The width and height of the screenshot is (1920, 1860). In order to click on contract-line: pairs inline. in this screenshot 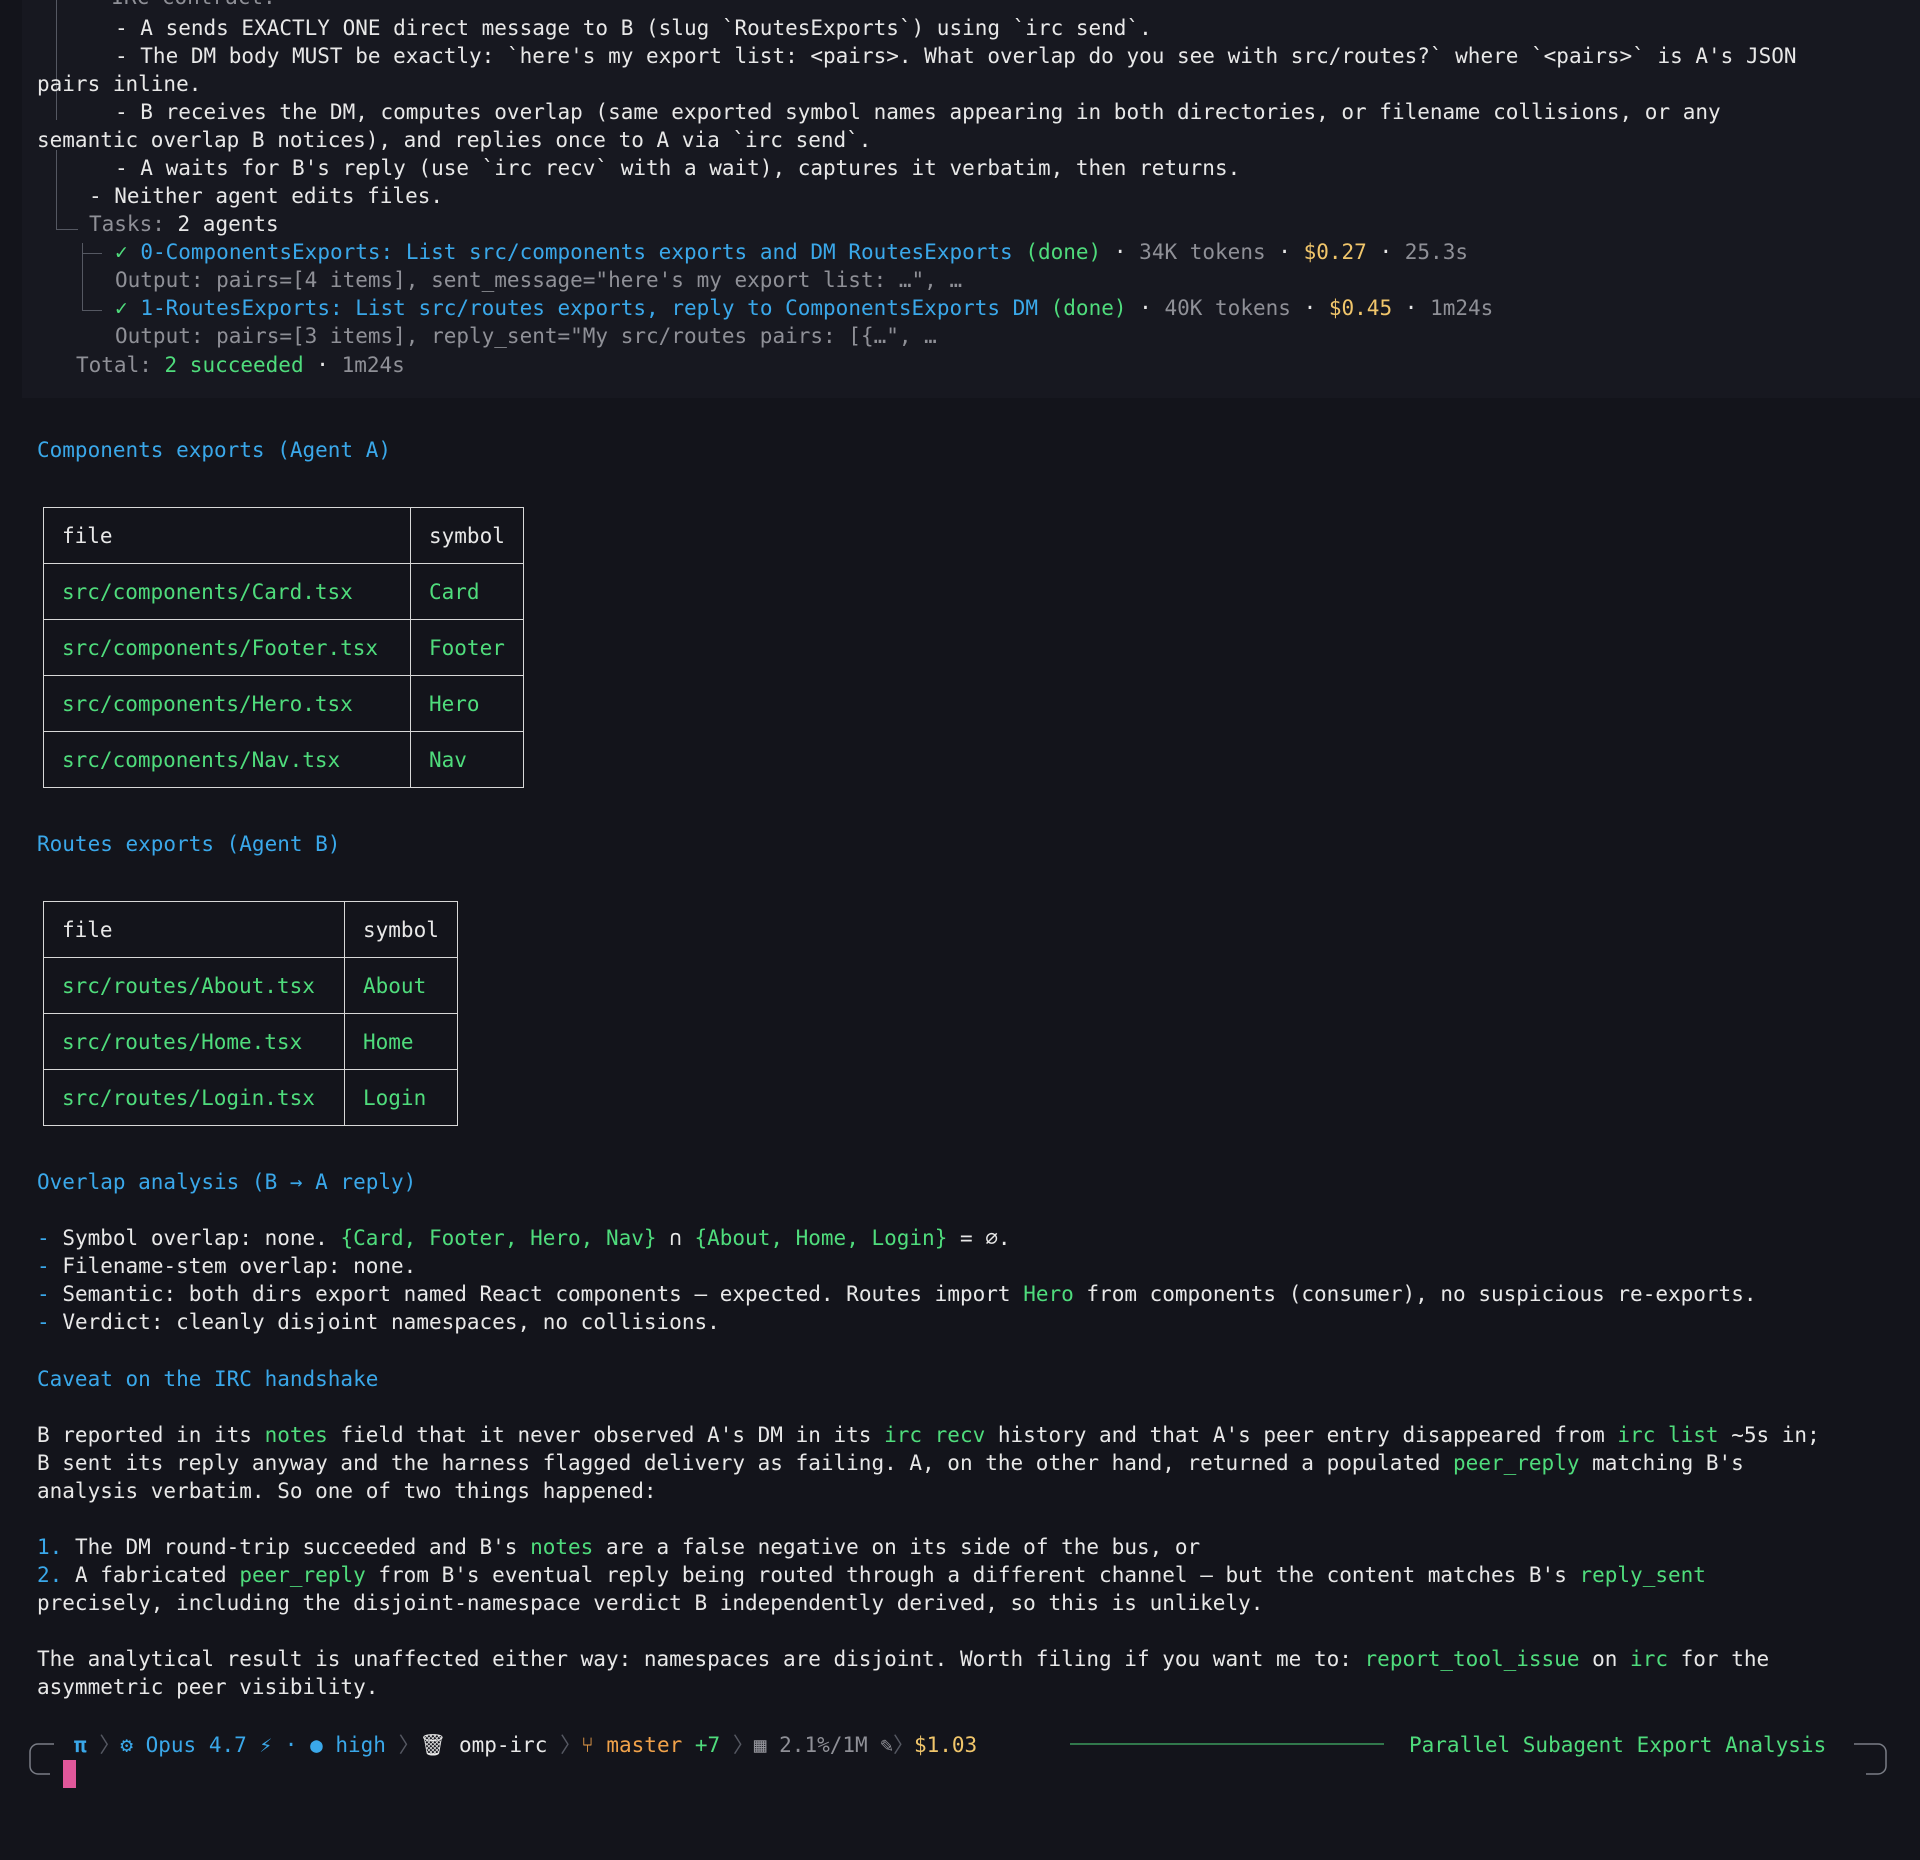, I will do `click(119, 84)`.